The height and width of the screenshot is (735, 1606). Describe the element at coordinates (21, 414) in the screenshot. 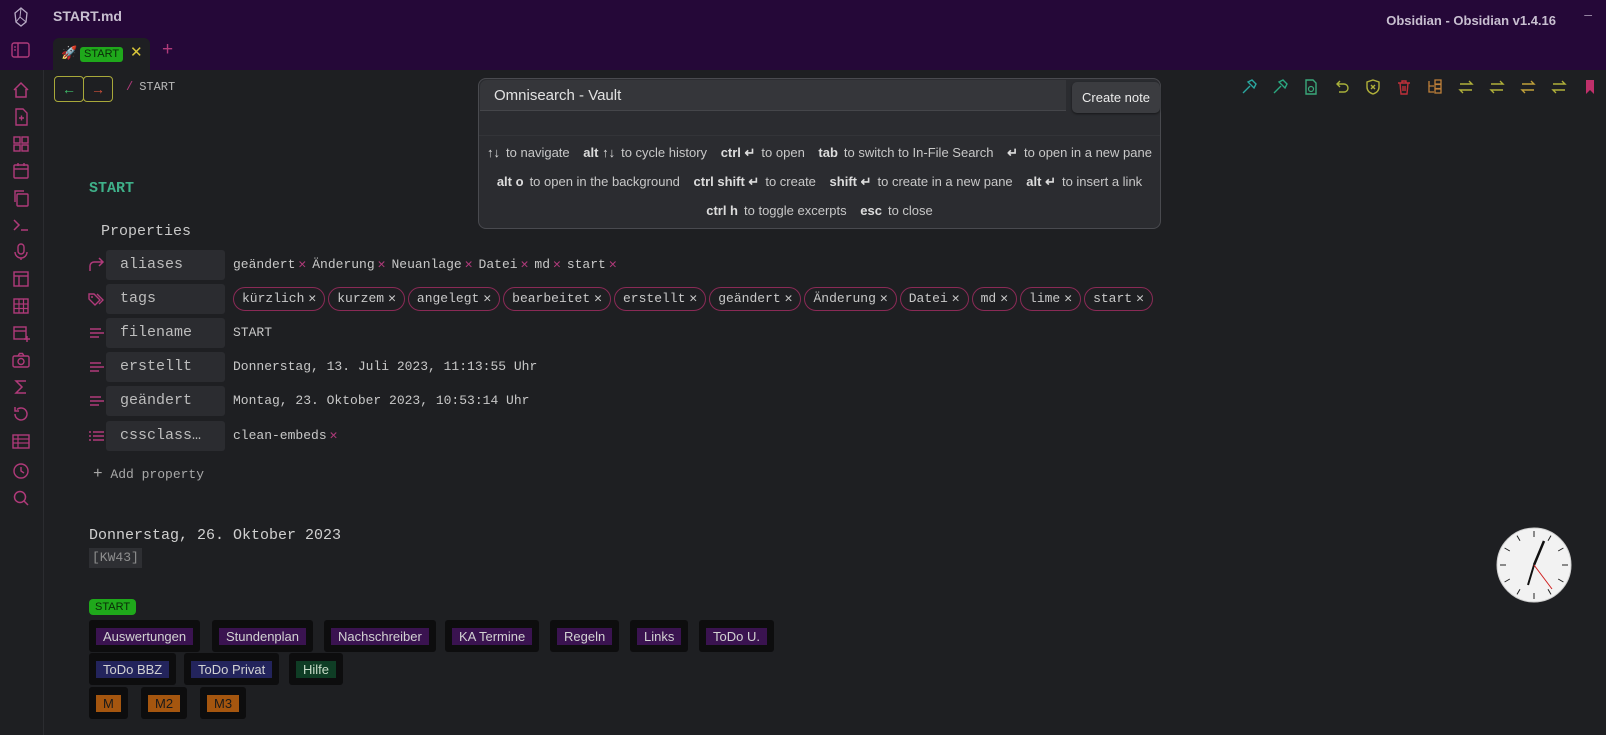

I see `history-icon` at that location.